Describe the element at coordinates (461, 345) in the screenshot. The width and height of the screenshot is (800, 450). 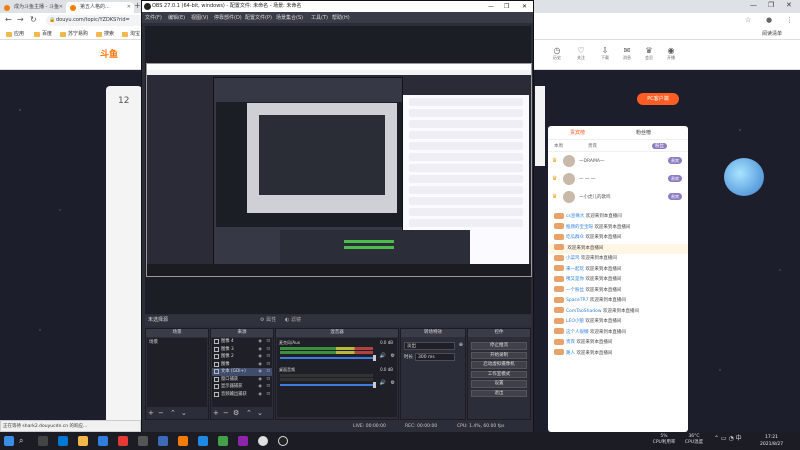
I see `add-icon: ⊕` at that location.